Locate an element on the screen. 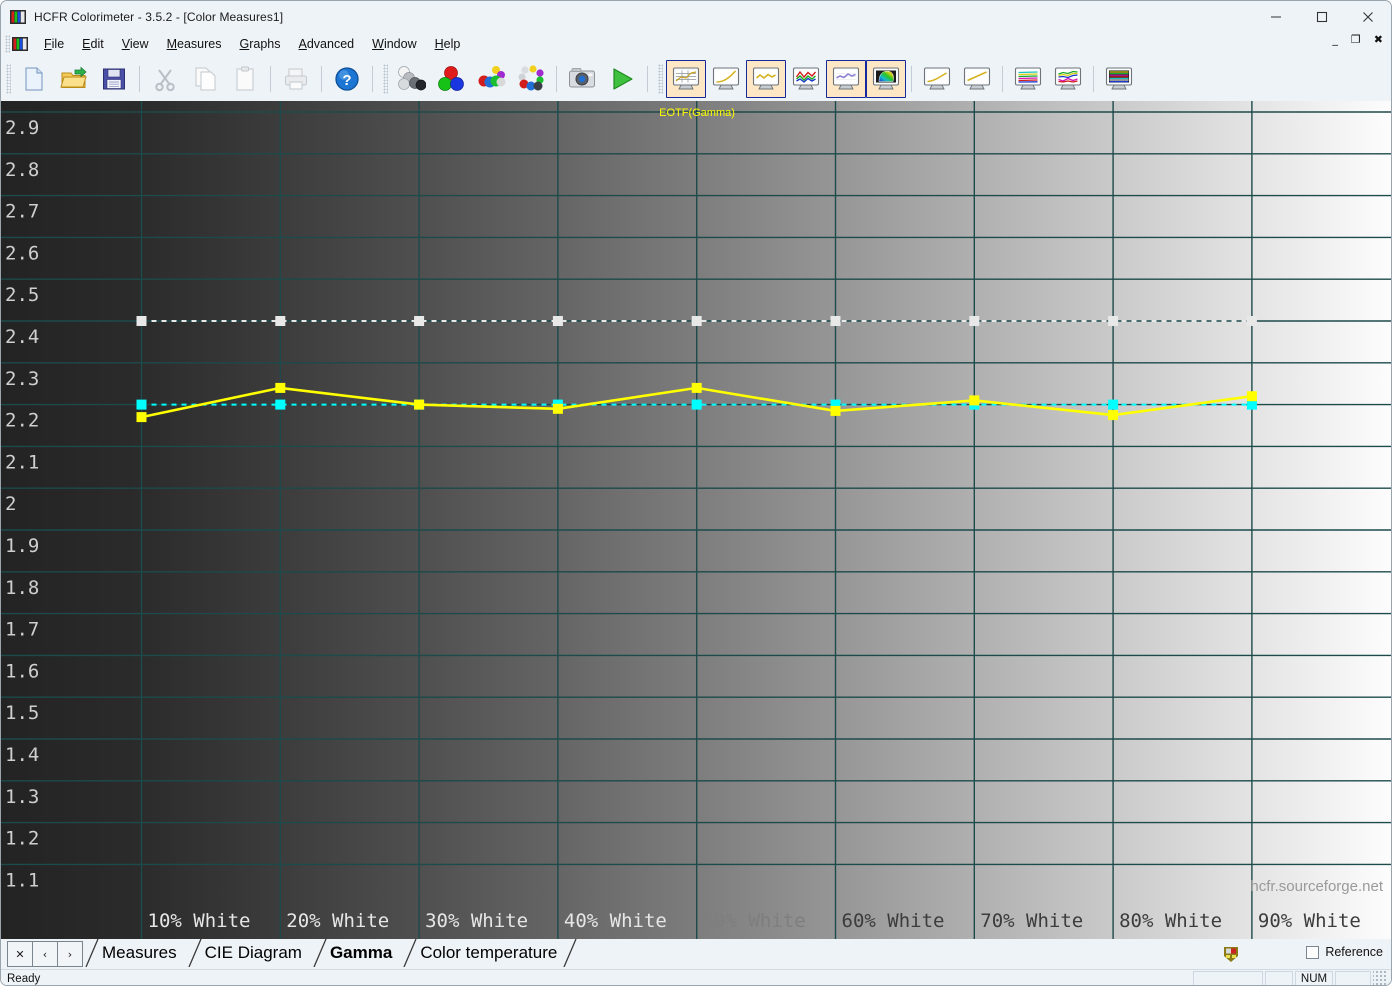 This screenshot has height=986, width=1392. y-tick-label: 2.6 is located at coordinates (22, 253).